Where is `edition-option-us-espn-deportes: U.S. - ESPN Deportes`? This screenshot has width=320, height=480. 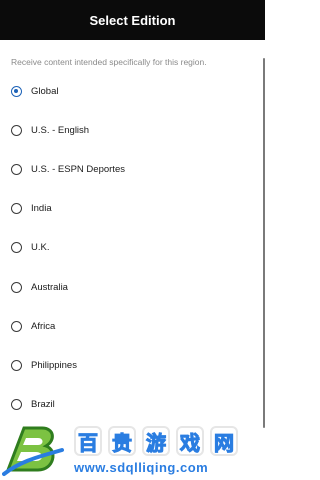
edition-option-us-espn-deportes: U.S. - ESPN Deportes is located at coordinates (126, 169).